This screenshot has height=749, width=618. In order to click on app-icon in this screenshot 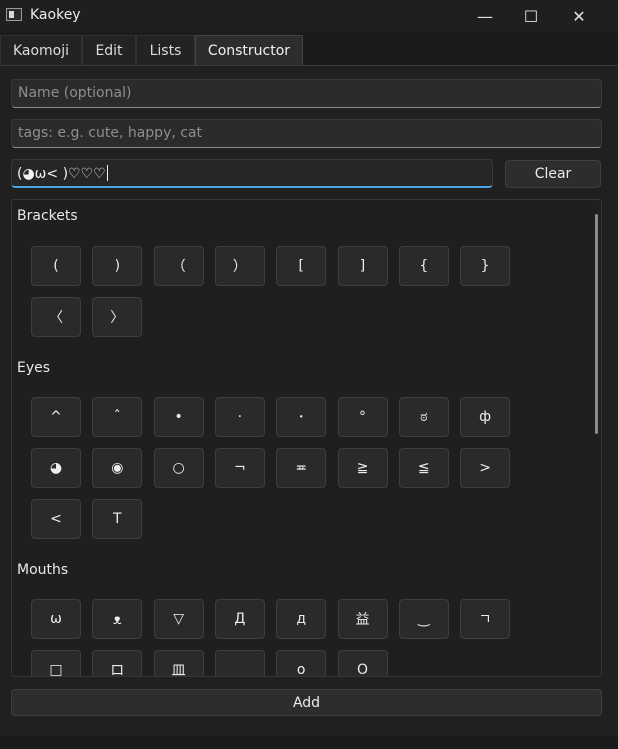, I will do `click(14, 14)`.